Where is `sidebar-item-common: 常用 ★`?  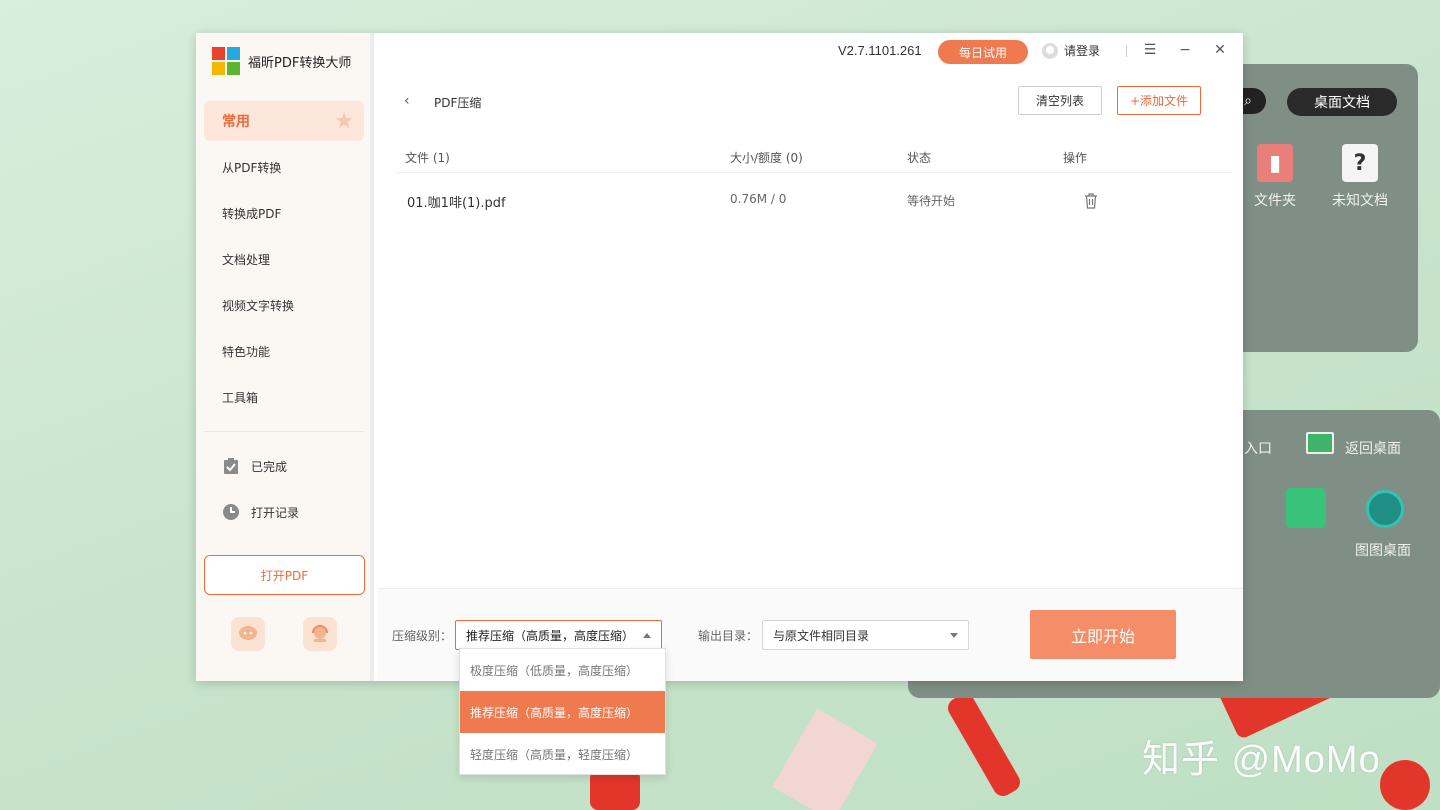 sidebar-item-common: 常用 ★ is located at coordinates (284, 121).